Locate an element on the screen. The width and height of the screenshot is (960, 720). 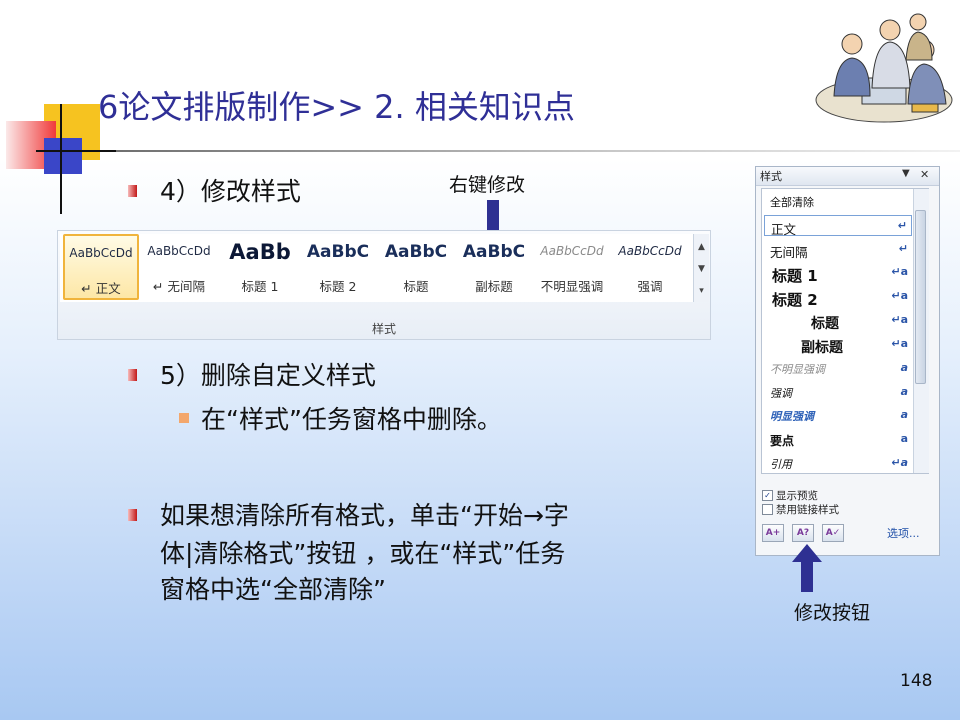
show-preview-checkbox: ✓ is located at coordinates (767, 495).